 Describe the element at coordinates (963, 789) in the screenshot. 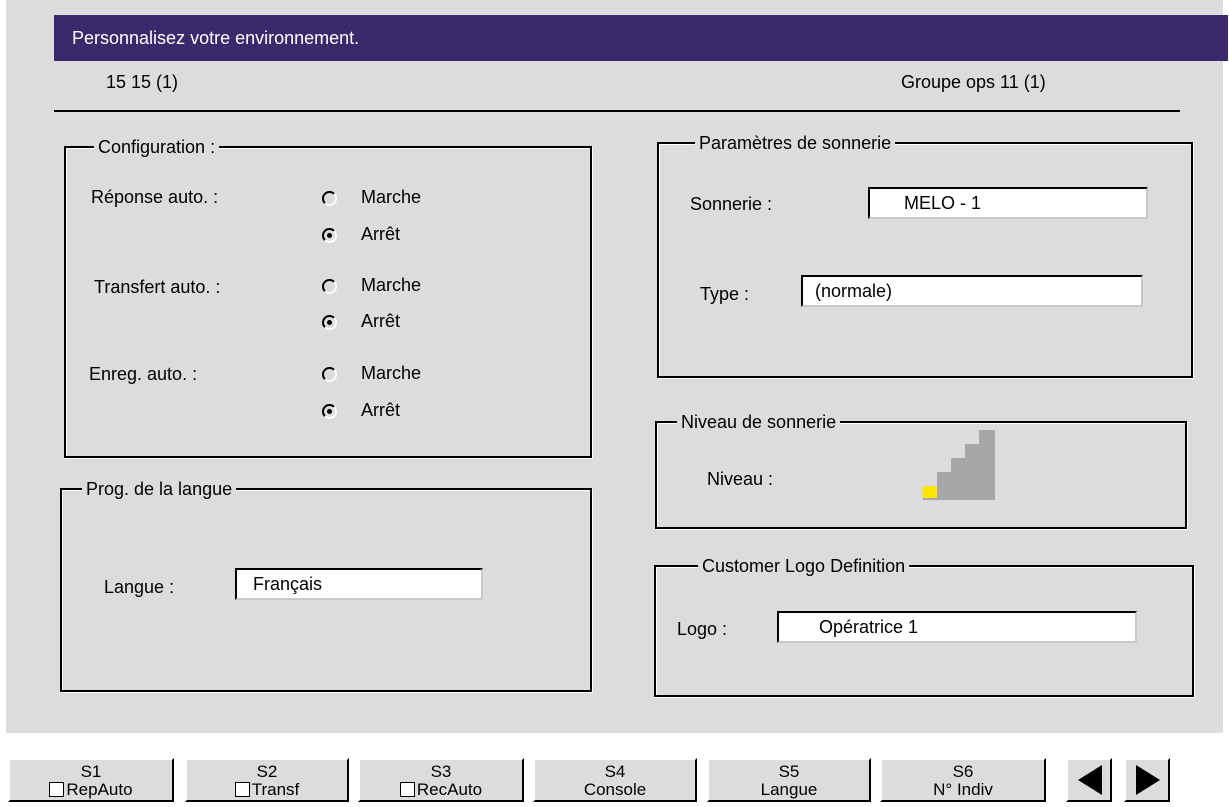

I see `softkey-s6-label: N° Indiv` at that location.